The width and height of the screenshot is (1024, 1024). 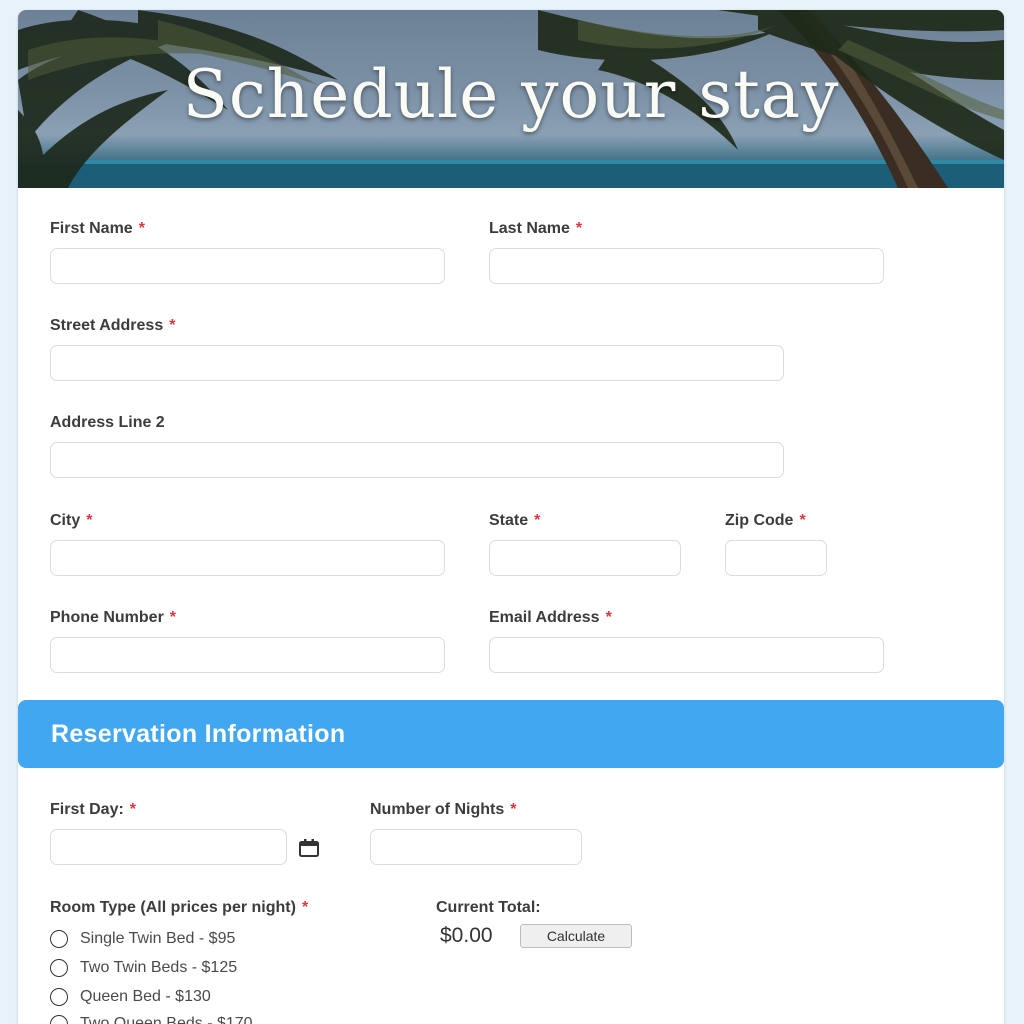 I want to click on first-name-label-text: First Name, so click(x=91, y=228).